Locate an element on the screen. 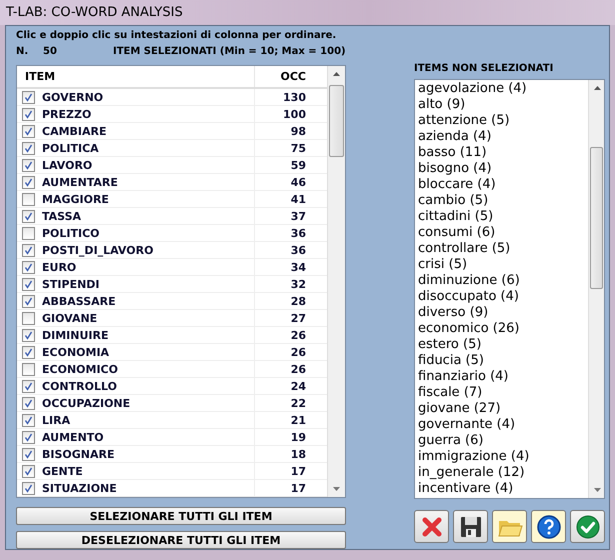 This screenshot has height=560, width=615. open-button is located at coordinates (509, 526).